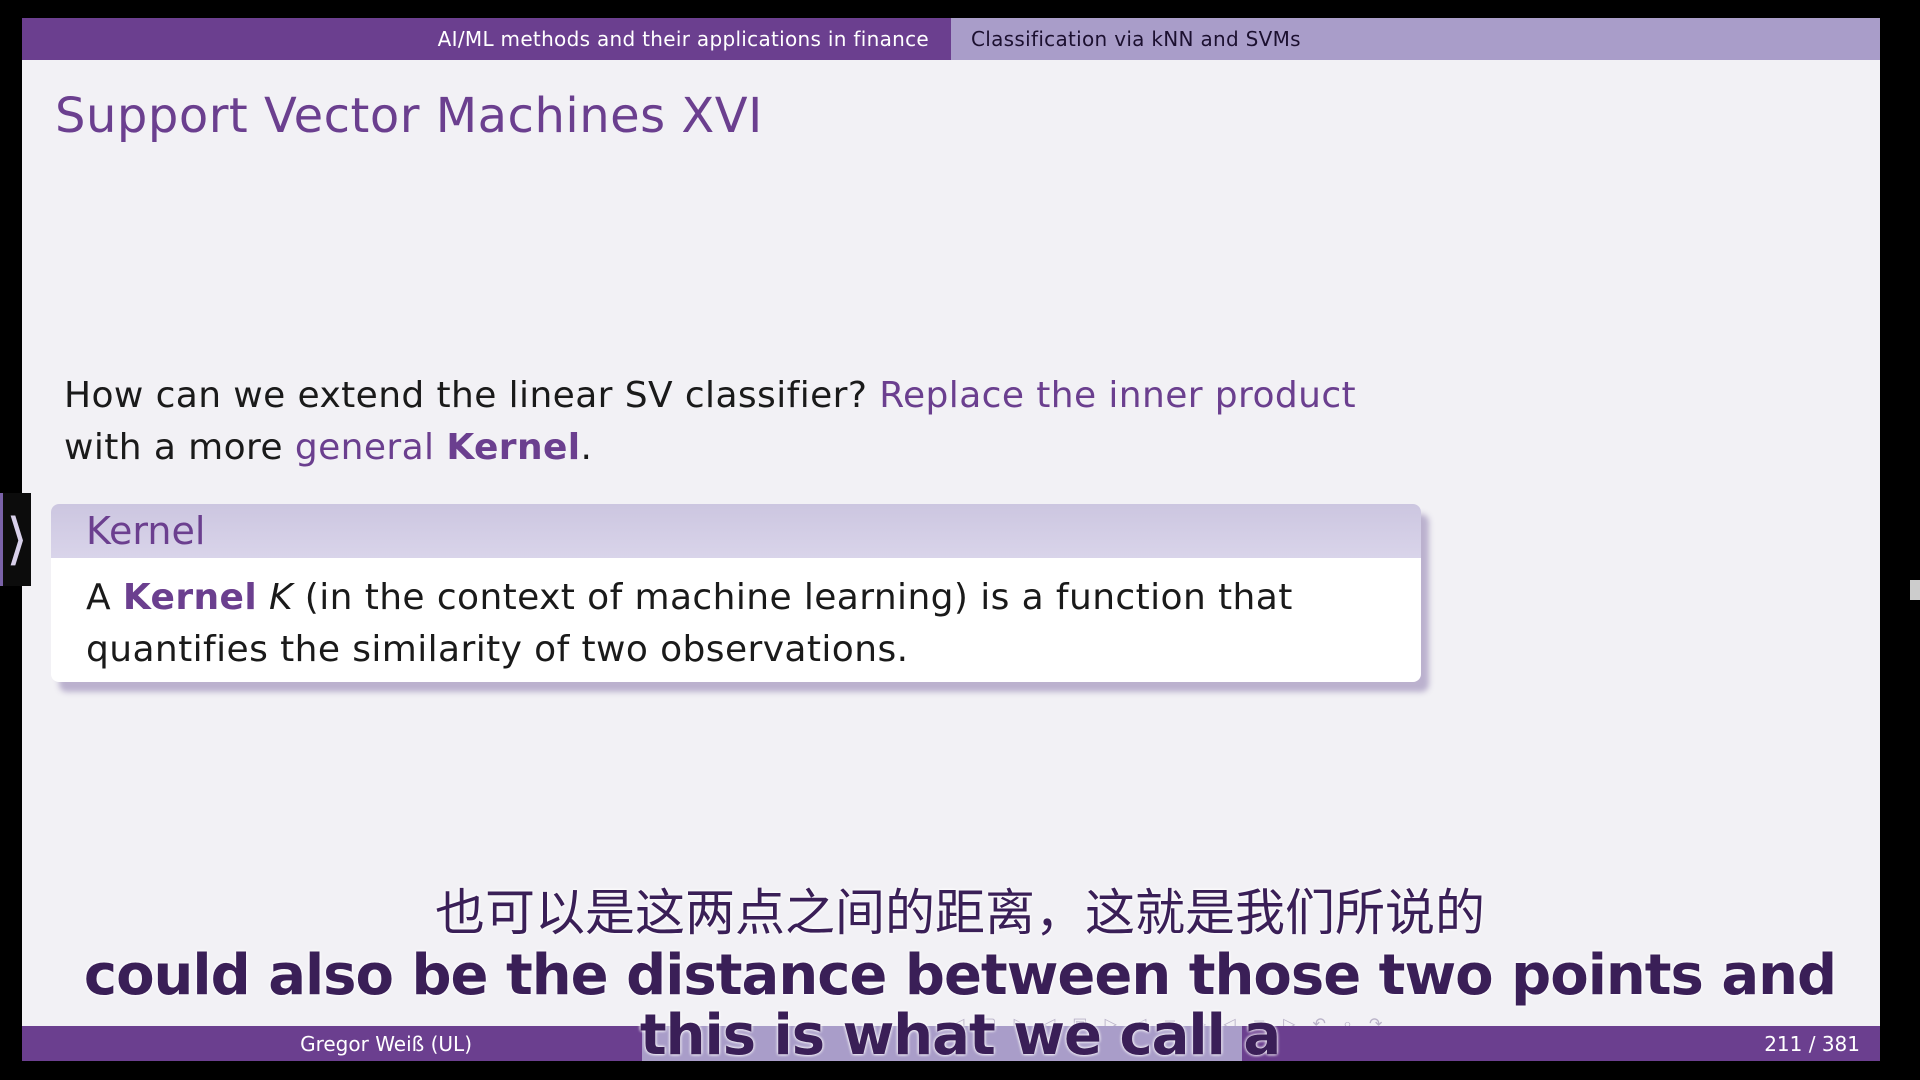 Image resolution: width=1920 pixels, height=1080 pixels. I want to click on slide-title: Support Vector Machines XVI, so click(409, 116).